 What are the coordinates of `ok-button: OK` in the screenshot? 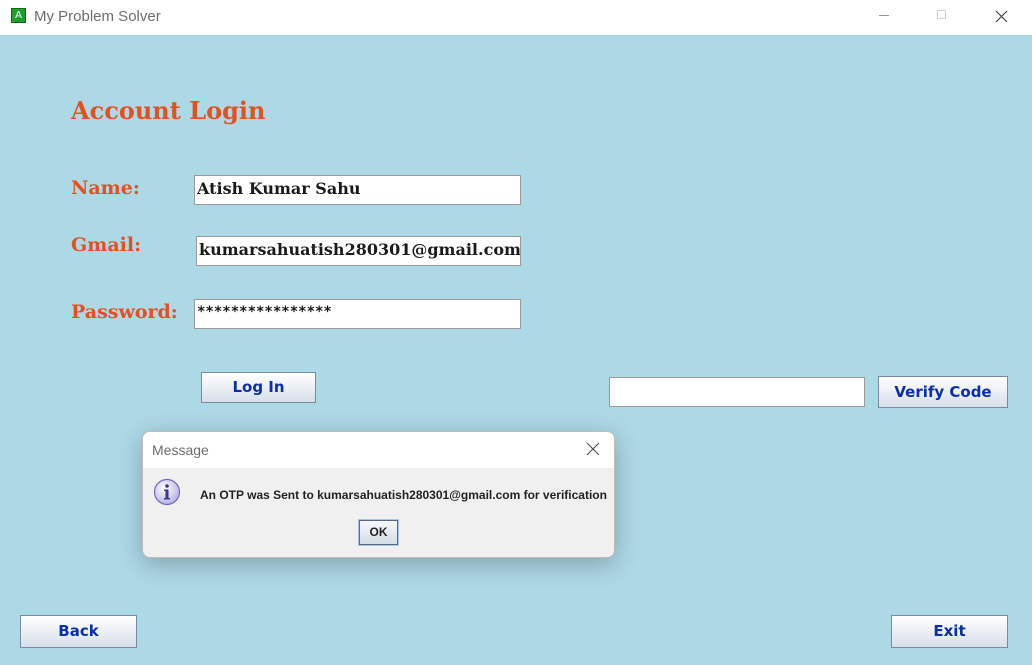 It's located at (378, 532).